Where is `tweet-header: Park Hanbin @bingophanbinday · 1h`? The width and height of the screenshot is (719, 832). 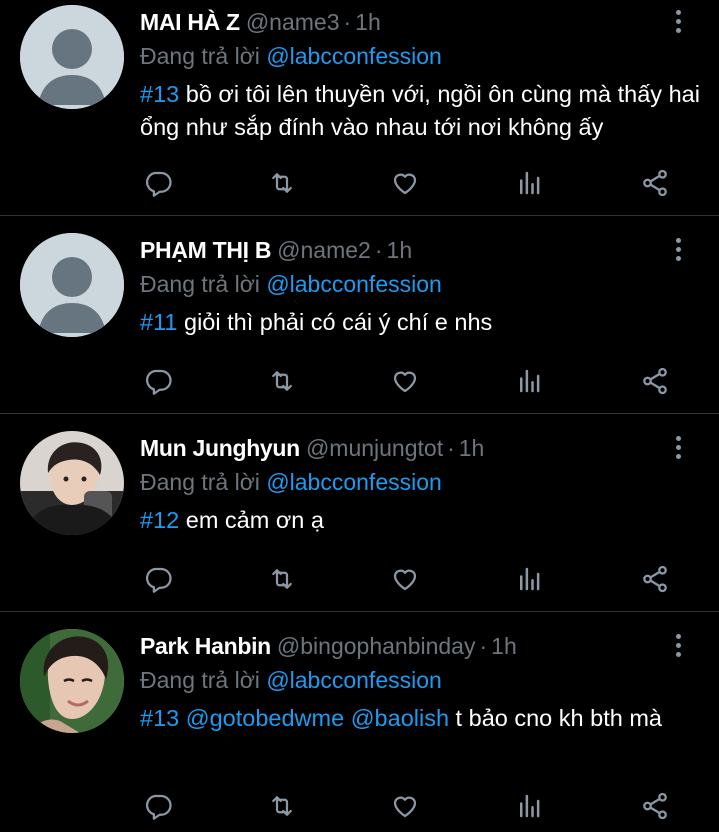
tweet-header: Park Hanbin @bingophanbinday · 1h is located at coordinates (328, 646).